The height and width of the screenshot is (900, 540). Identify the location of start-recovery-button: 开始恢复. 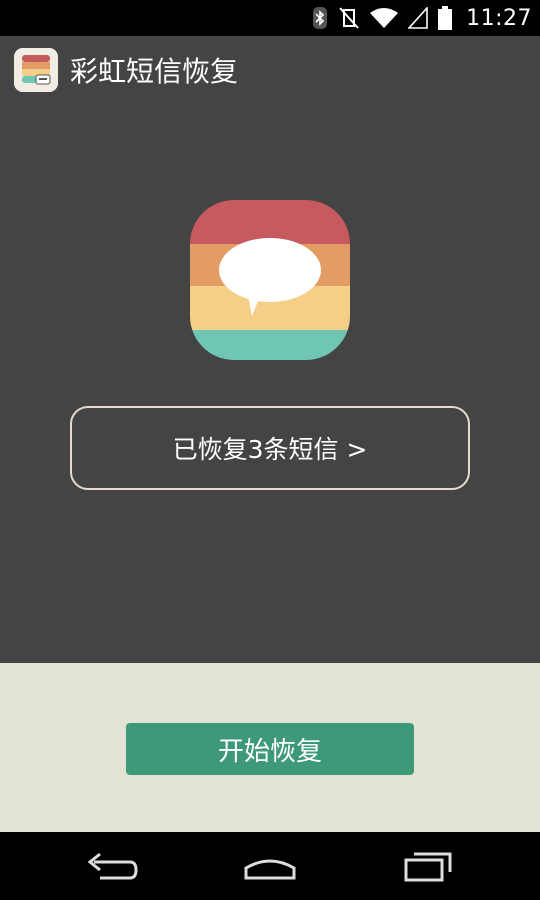
(270, 749).